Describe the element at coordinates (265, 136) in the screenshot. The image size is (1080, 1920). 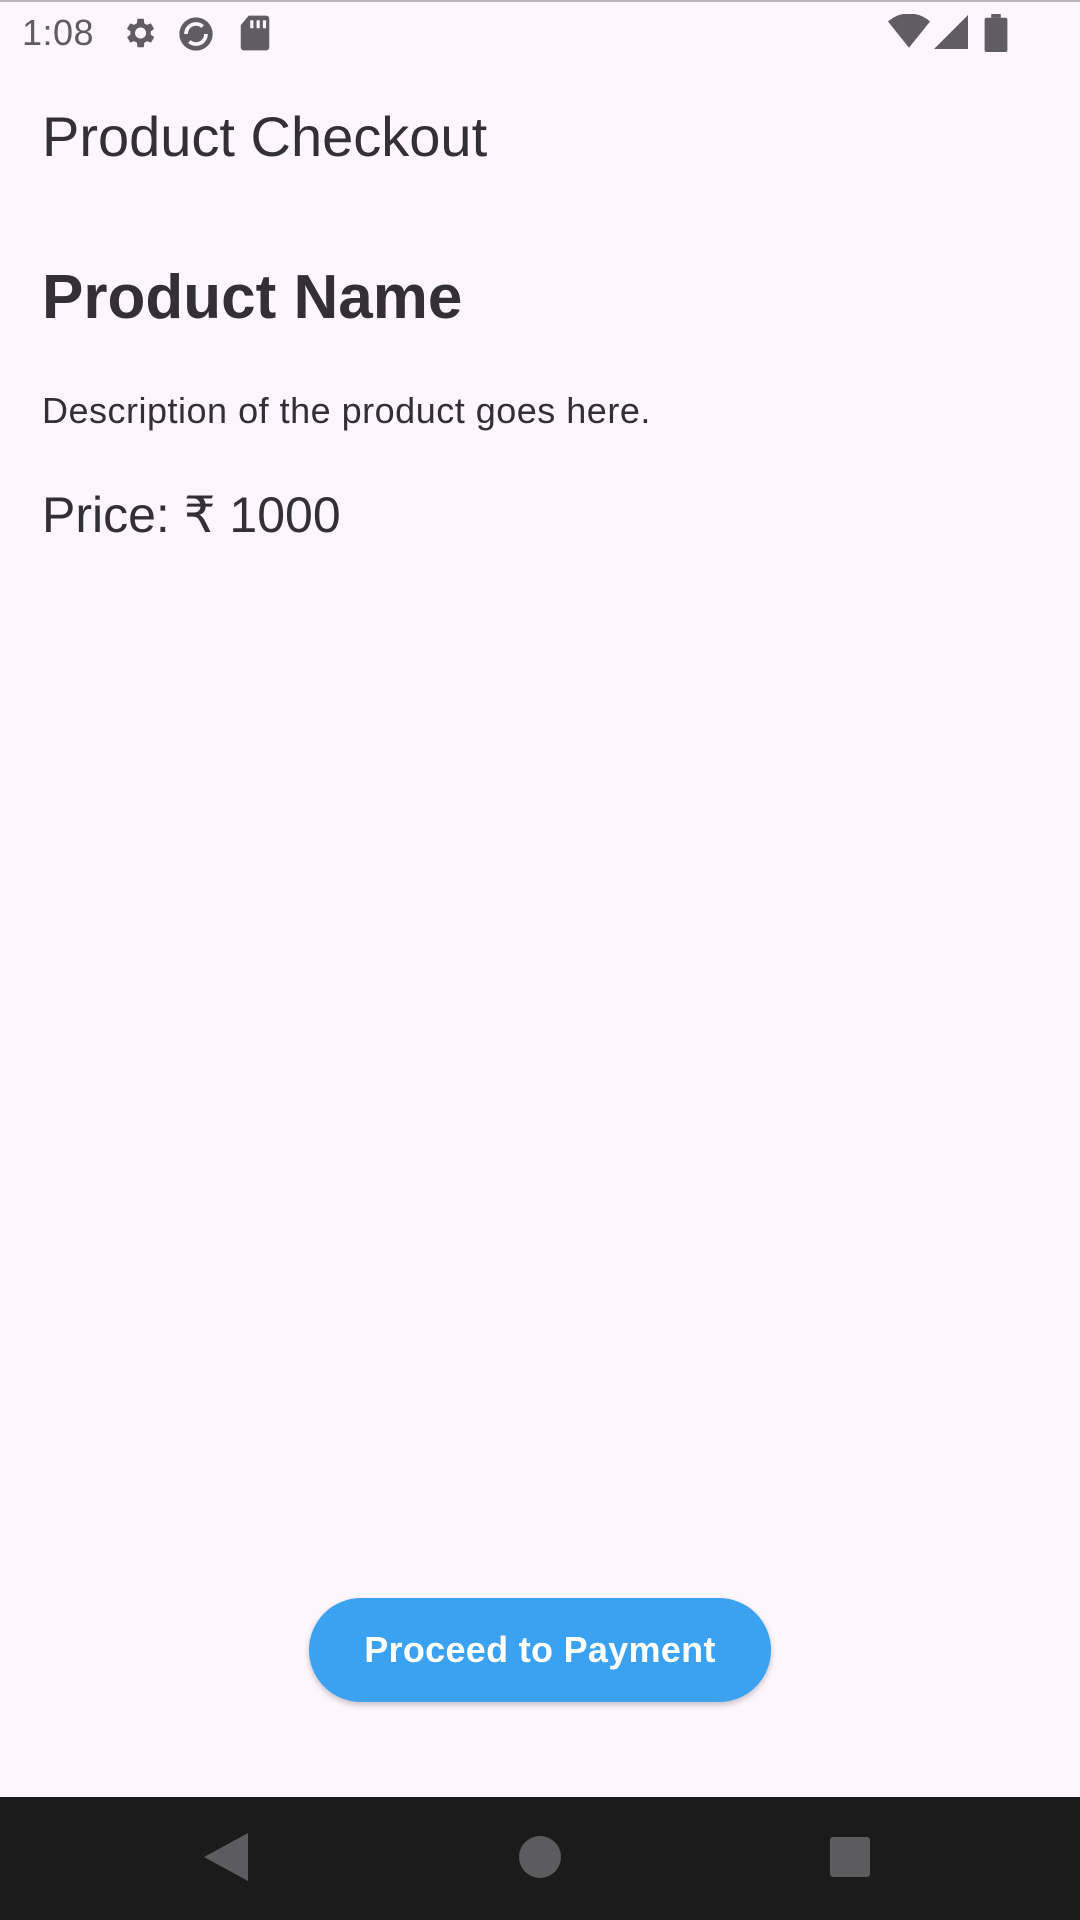
I see `page-title: Product Checkout` at that location.